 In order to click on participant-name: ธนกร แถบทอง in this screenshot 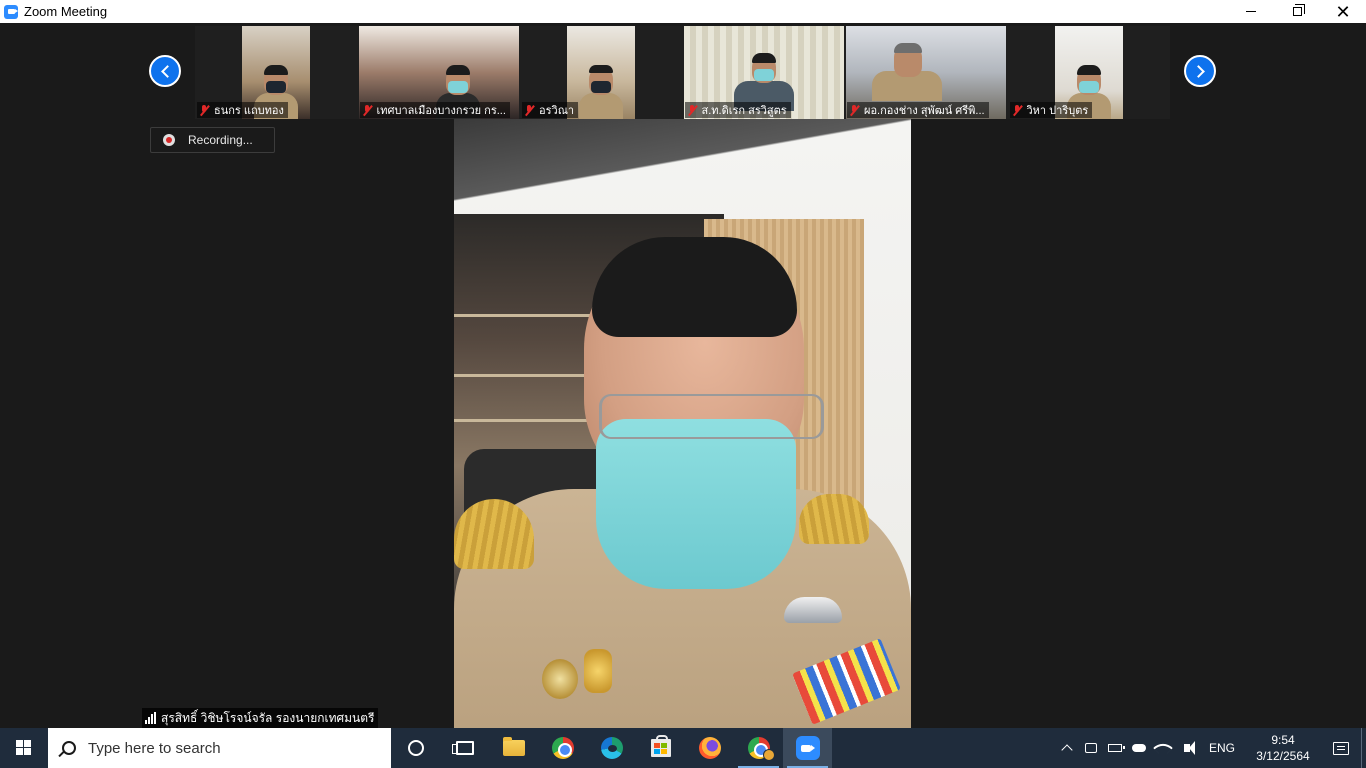, I will do `click(249, 111)`.